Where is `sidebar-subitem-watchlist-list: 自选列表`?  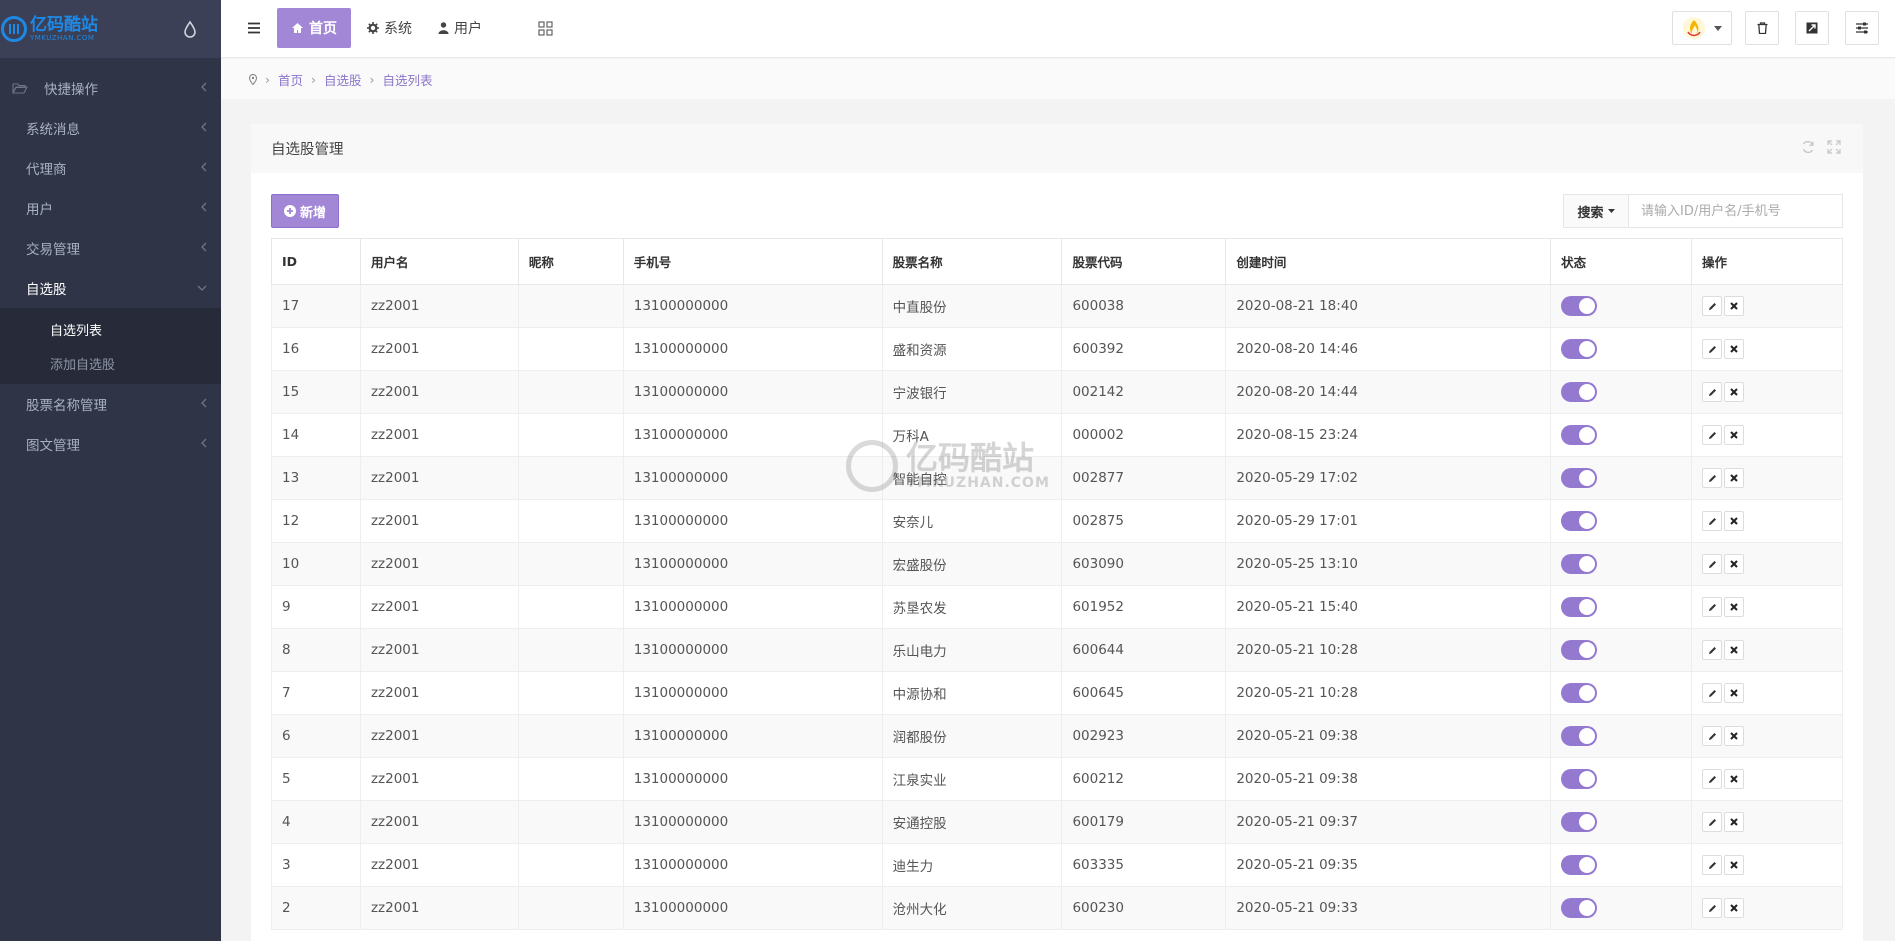
sidebar-subitem-watchlist-list: 自选列表 is located at coordinates (110, 329).